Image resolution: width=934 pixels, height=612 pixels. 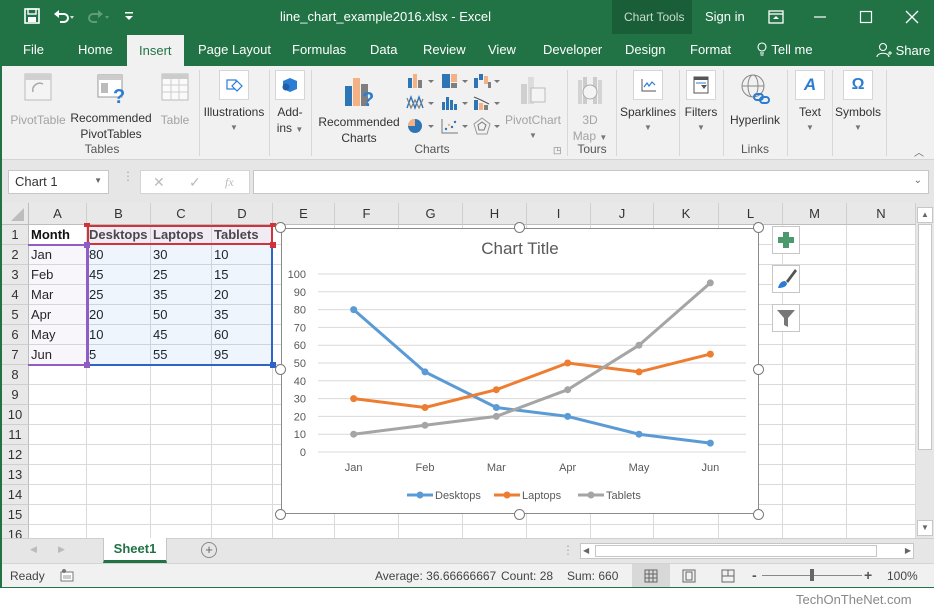 I want to click on cell-b2: 80, so click(x=119, y=255).